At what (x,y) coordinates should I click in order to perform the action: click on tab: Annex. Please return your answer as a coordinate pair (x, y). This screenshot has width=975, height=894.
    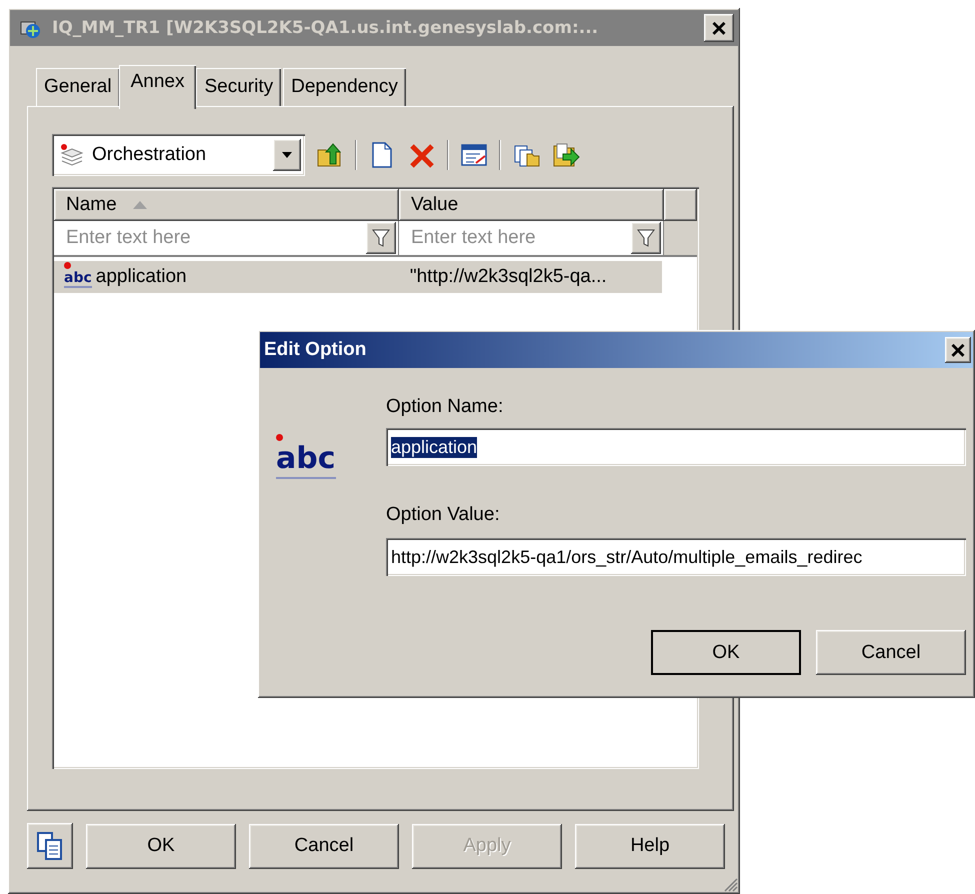
    Looking at the image, I should click on (157, 87).